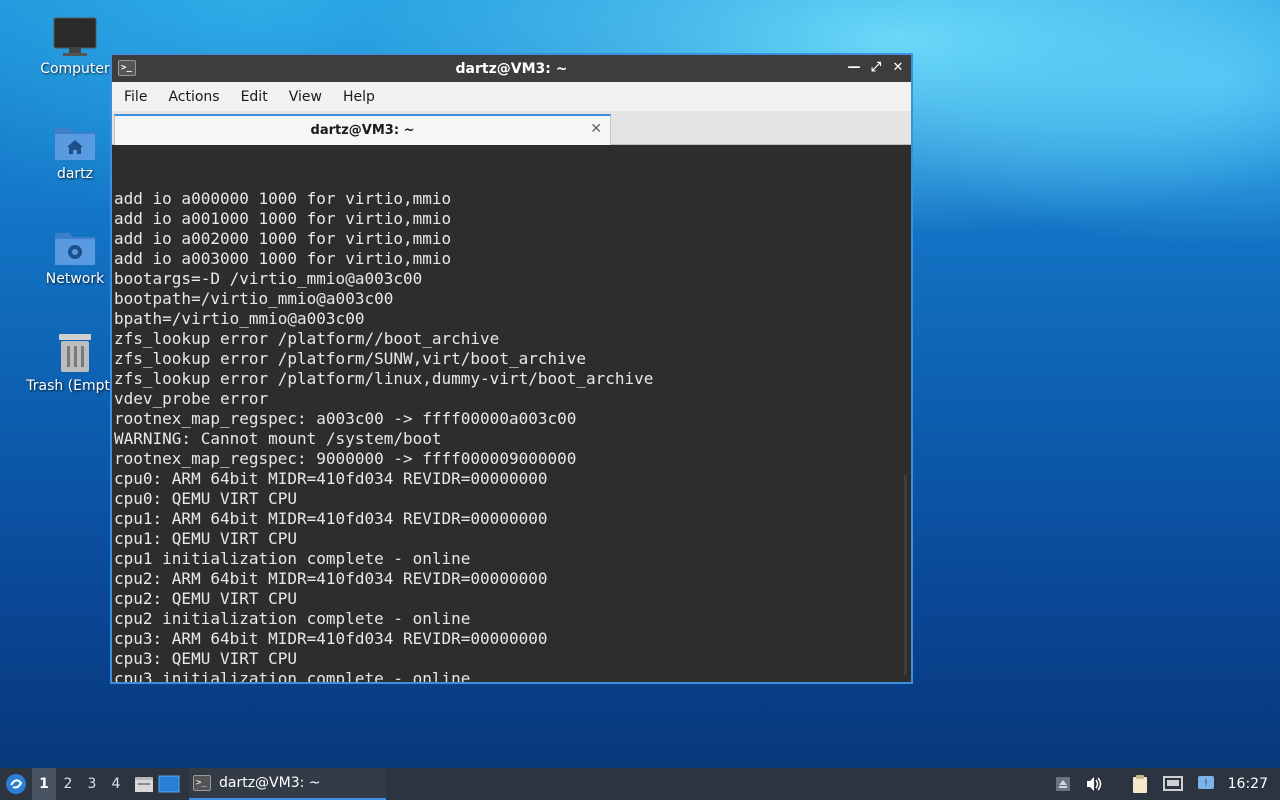  Describe the element at coordinates (75, 36) in the screenshot. I see `monitor-icon` at that location.